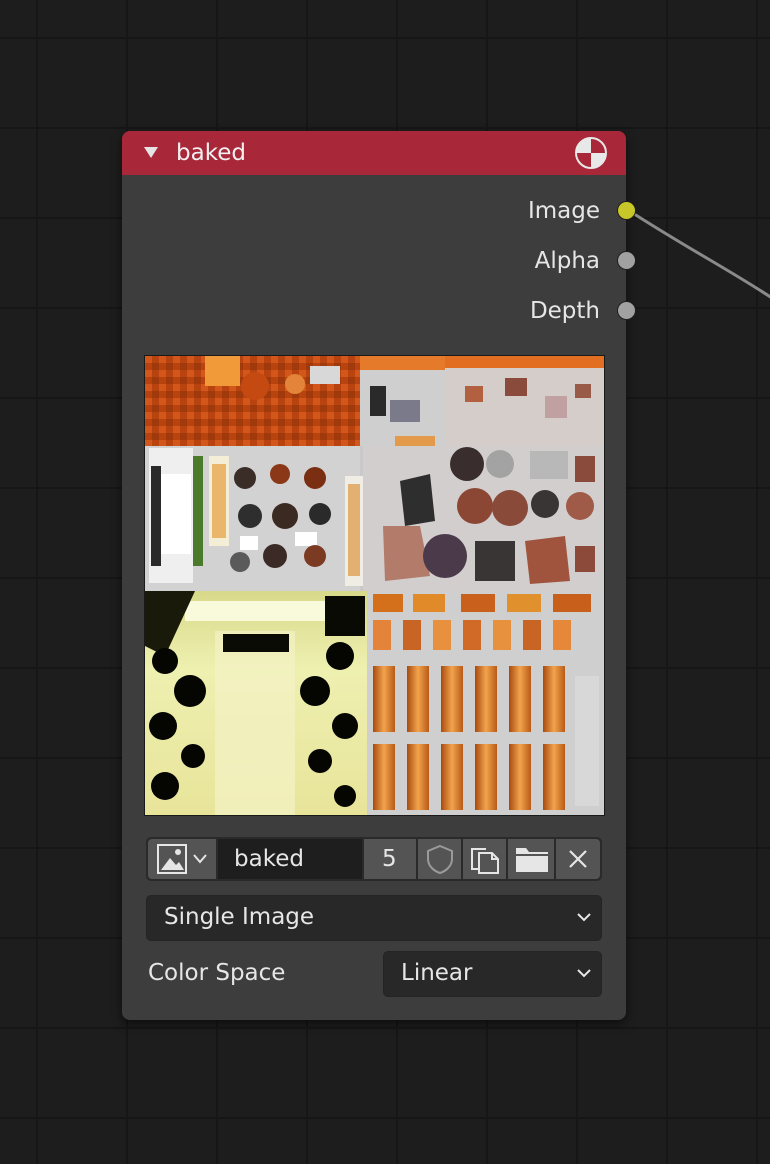 This screenshot has width=770, height=1164. Describe the element at coordinates (239, 917) in the screenshot. I see `image-source-value: Single Image` at that location.